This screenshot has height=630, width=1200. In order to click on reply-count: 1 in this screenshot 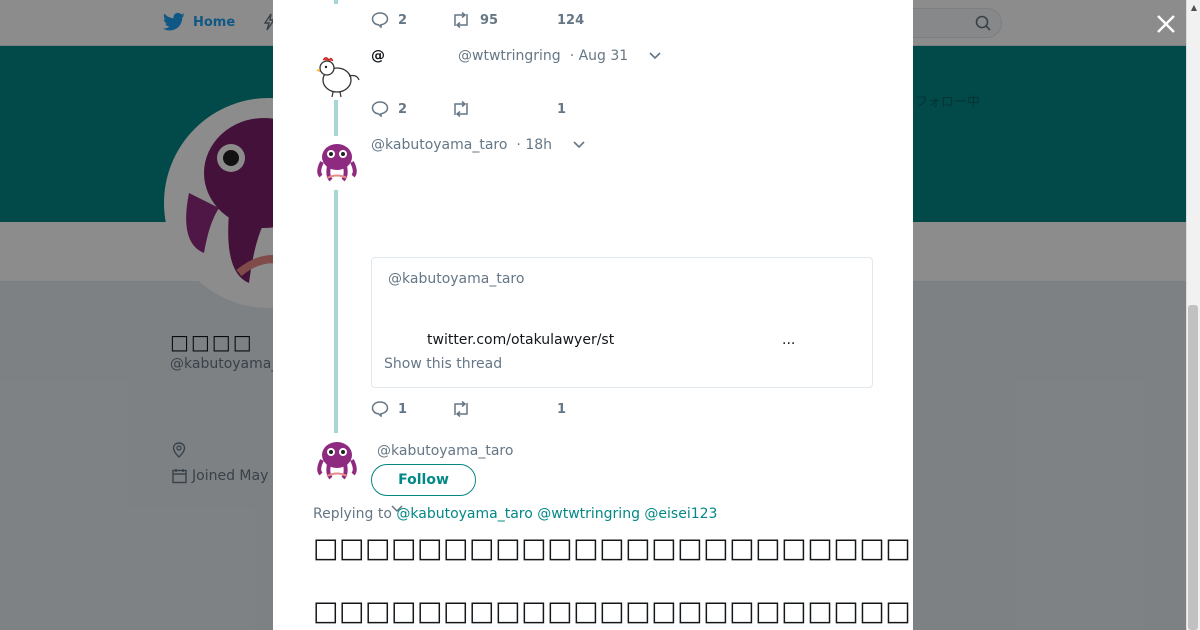, I will do `click(403, 409)`.